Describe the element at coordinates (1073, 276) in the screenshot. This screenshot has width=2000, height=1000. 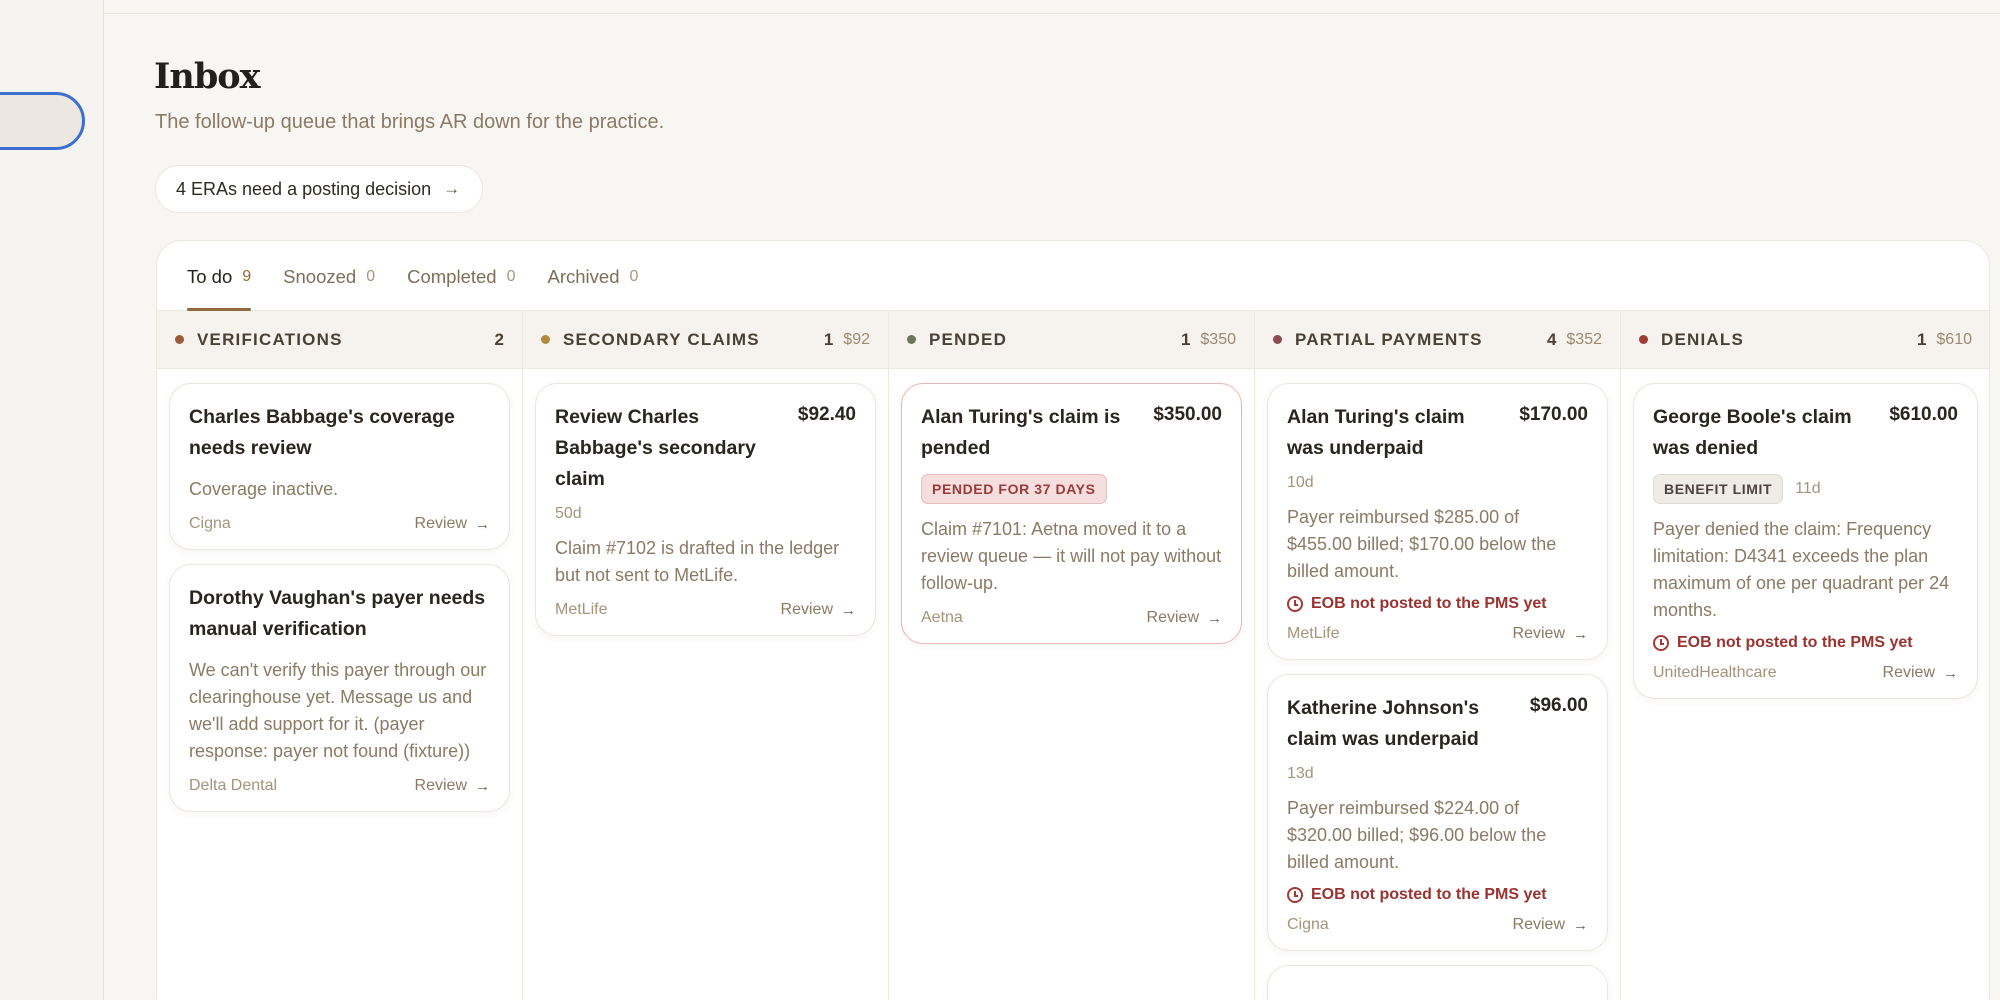
I see `tab-bar: To do 9 Snoozed 0 Completed 0 Archived 0` at that location.